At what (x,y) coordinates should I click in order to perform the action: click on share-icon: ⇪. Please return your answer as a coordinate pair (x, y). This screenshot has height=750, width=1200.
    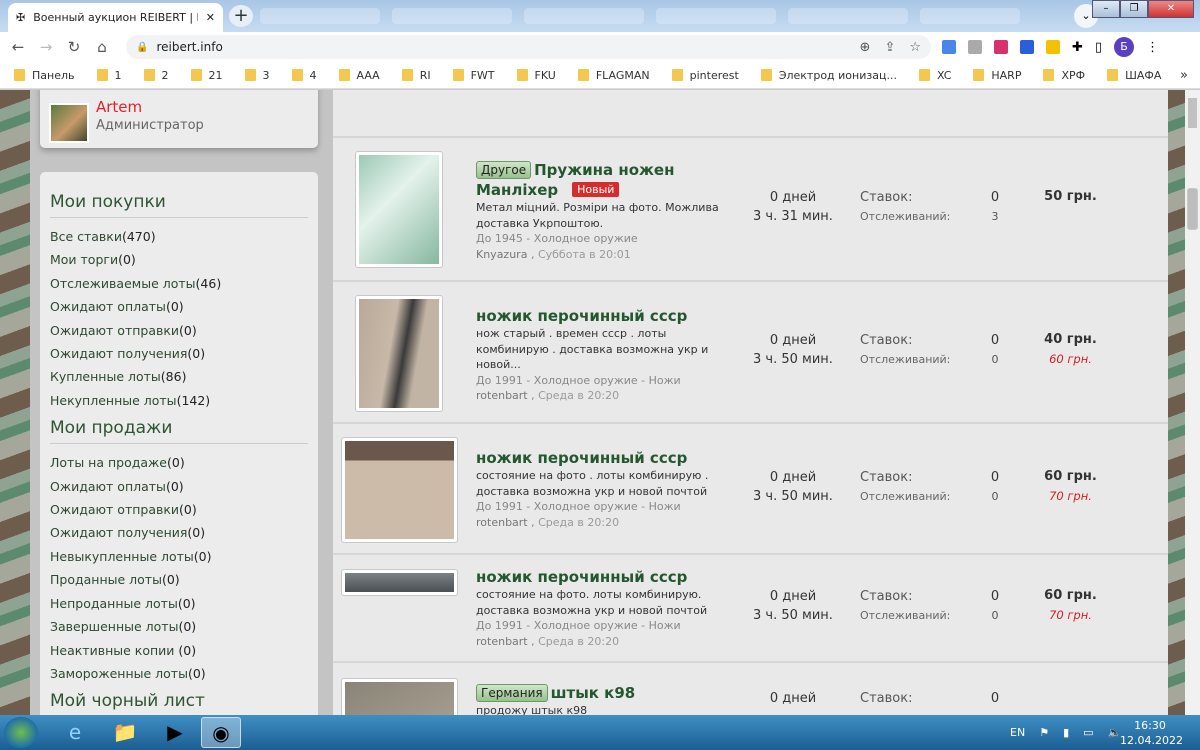
    Looking at the image, I should click on (889, 47).